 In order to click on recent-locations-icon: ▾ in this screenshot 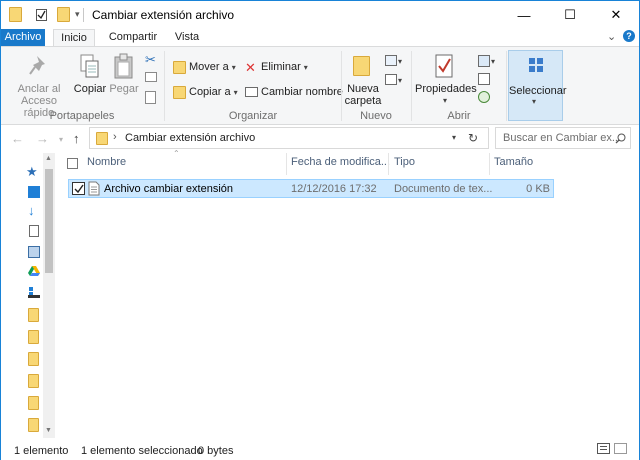, I will do `click(61, 139)`.